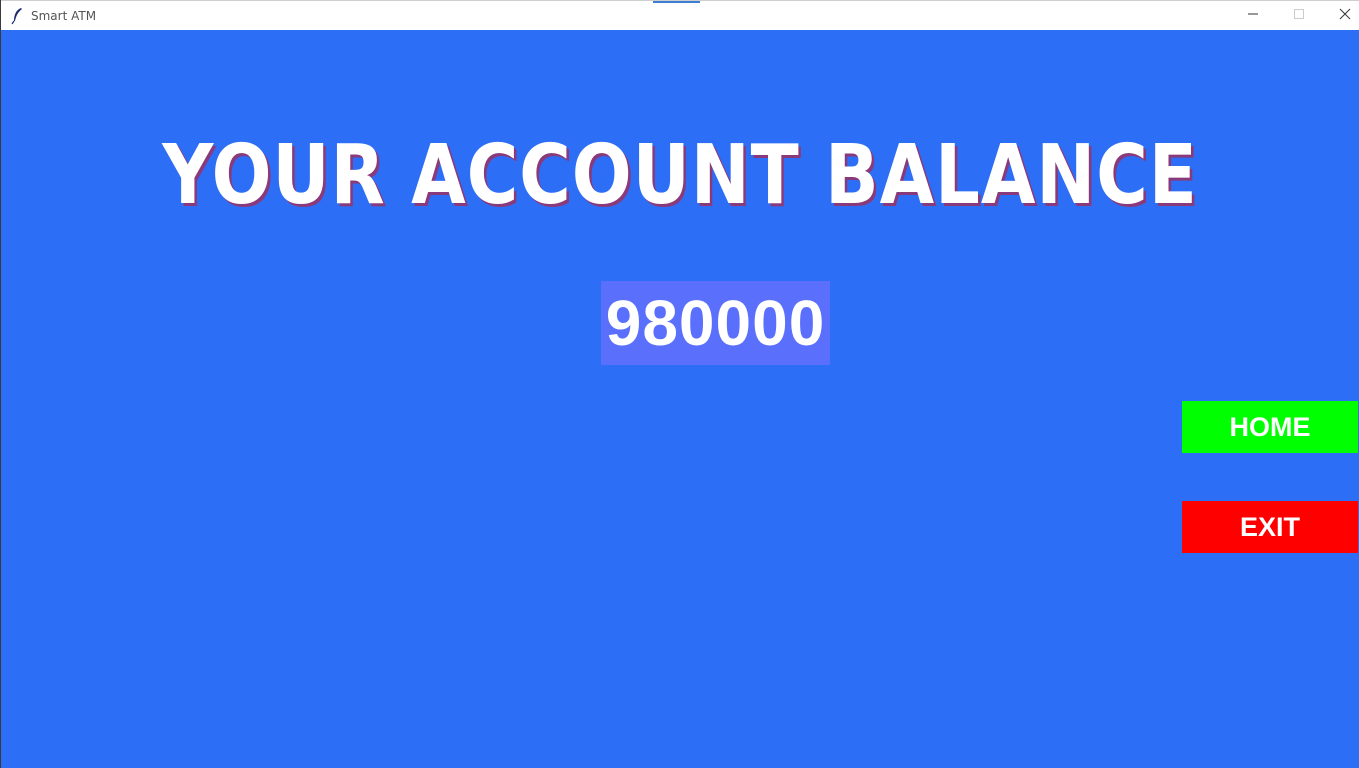  Describe the element at coordinates (1270, 427) in the screenshot. I see `home-button: HOME` at that location.